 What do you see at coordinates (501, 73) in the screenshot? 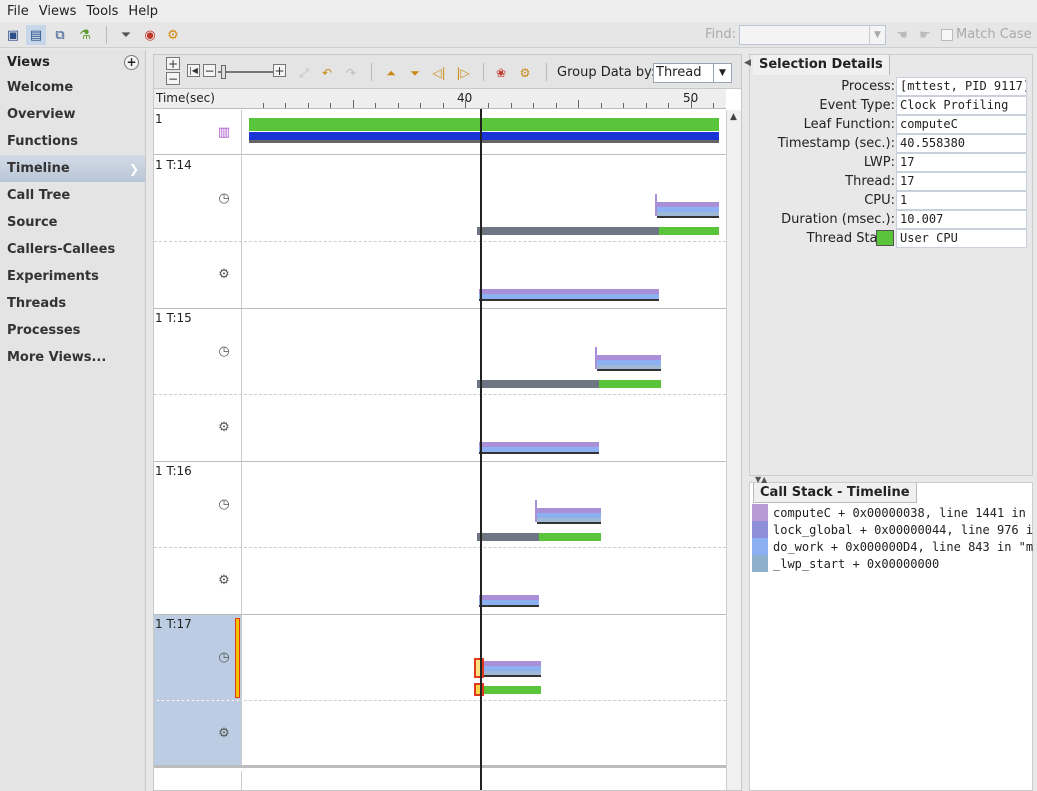
I see `color-chooser-icon: ❀` at bounding box center [501, 73].